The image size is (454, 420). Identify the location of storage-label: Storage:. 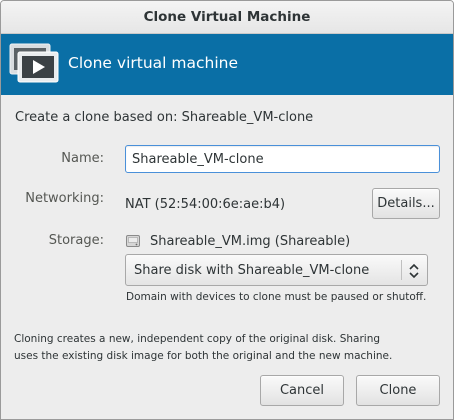
(76, 240).